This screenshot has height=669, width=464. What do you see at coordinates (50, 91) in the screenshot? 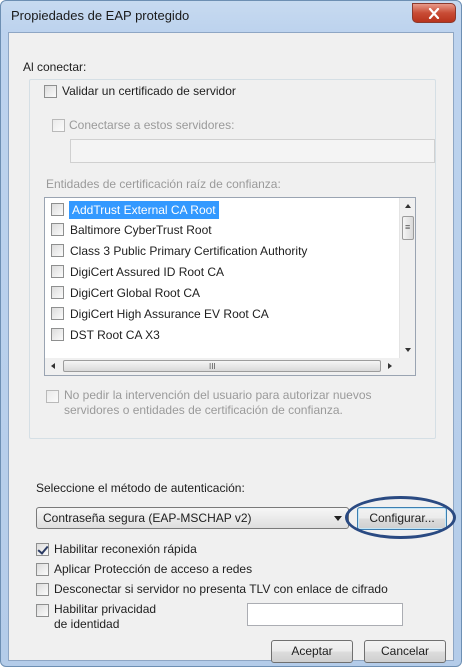
I see `validate-cert-checkbox` at bounding box center [50, 91].